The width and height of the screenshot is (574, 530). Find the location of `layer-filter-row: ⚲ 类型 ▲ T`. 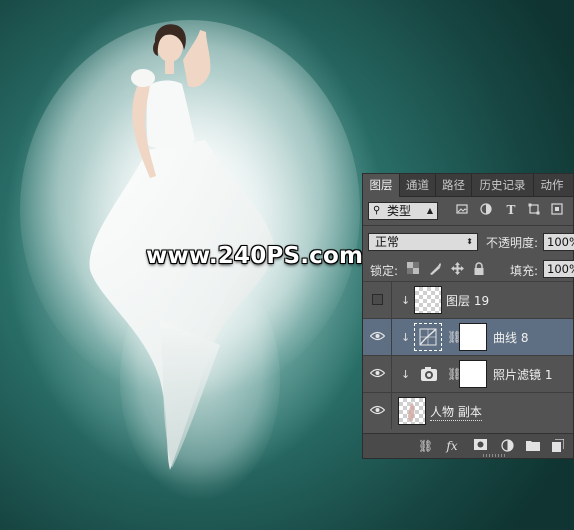

layer-filter-row: ⚲ 类型 ▲ T is located at coordinates (468, 211).